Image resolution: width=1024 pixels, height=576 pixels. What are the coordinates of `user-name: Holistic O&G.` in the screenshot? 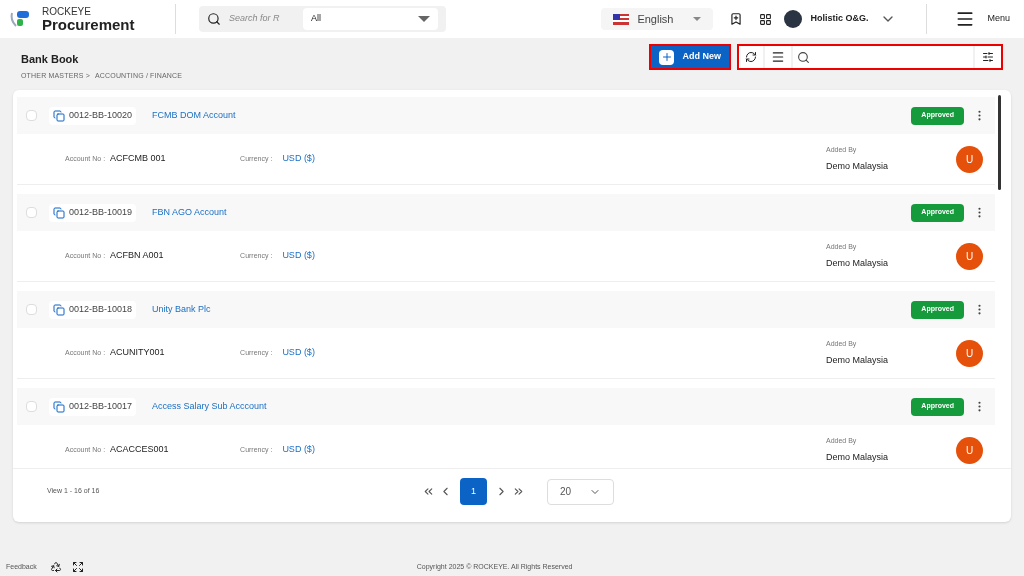 It's located at (839, 19).